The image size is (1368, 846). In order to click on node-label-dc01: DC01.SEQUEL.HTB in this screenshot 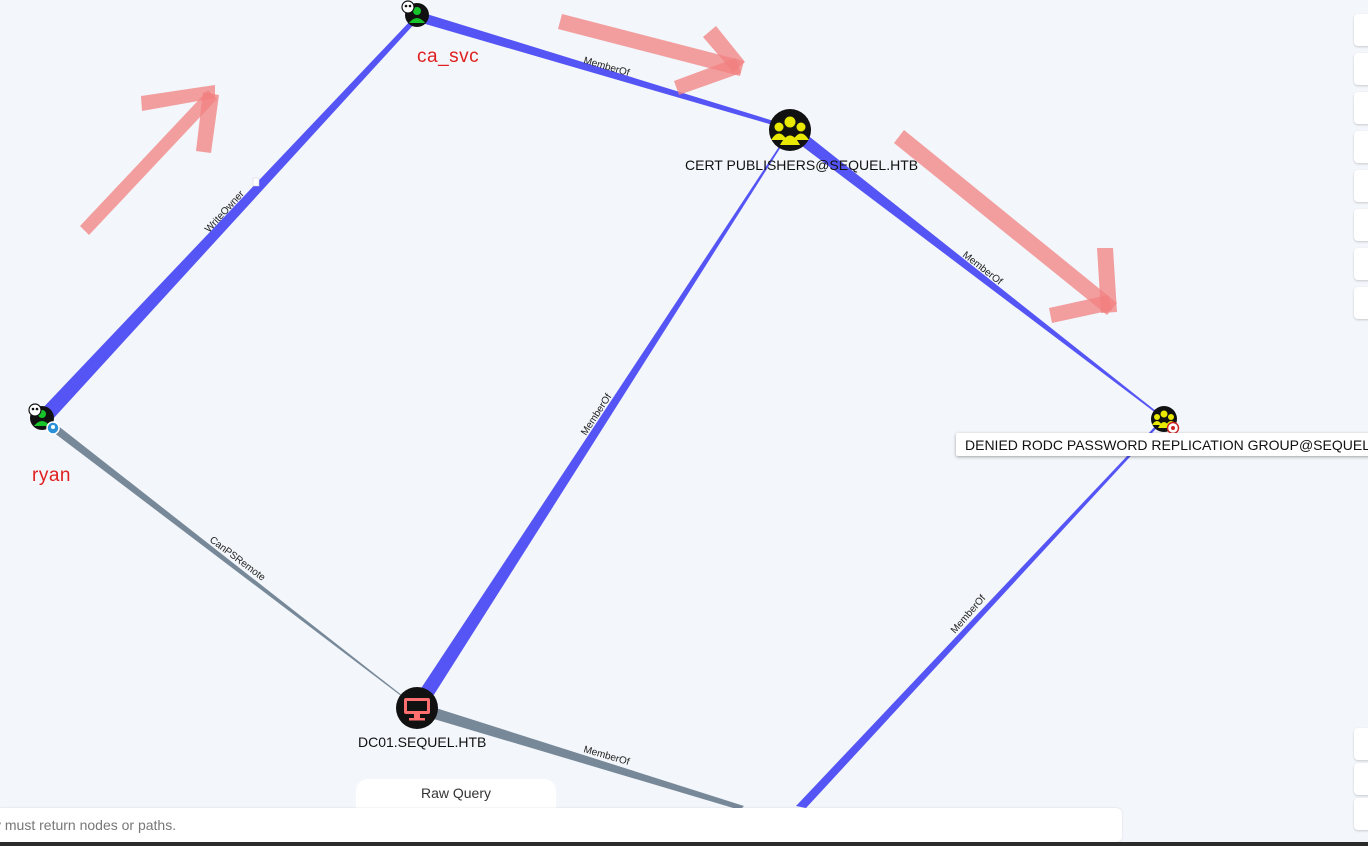, I will do `click(422, 742)`.